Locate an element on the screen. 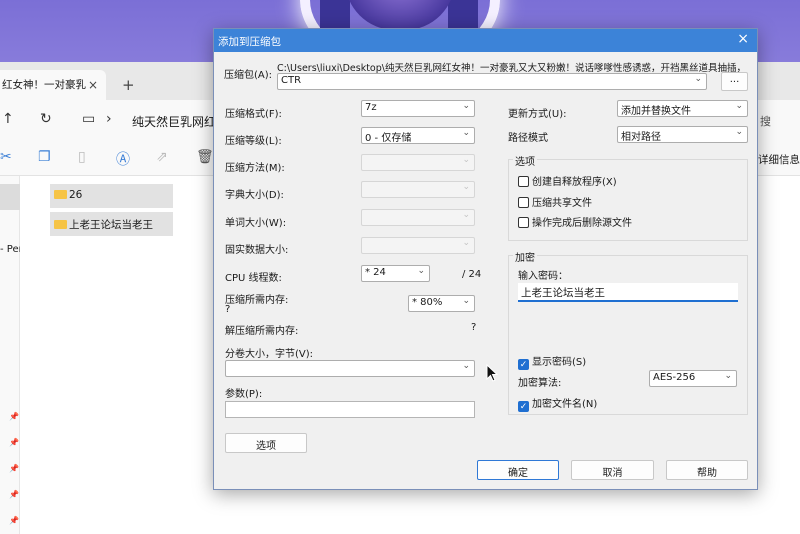 The width and height of the screenshot is (800, 534). memory-percent-select: * 80% ⌄ is located at coordinates (441, 303).